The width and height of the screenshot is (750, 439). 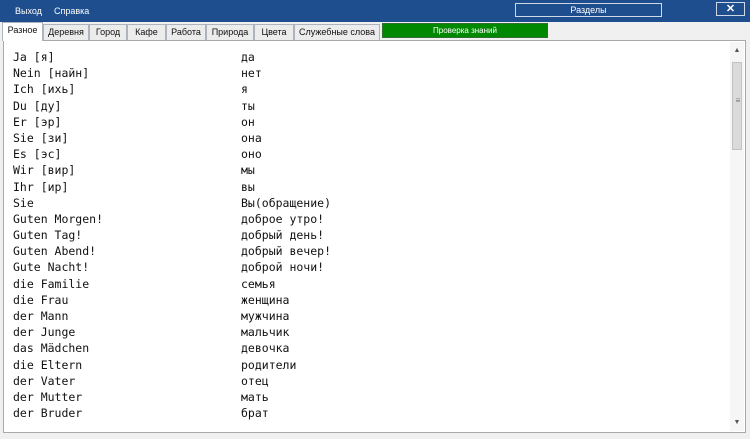 What do you see at coordinates (283, 235) in the screenshot?
I see `russian-translation: добрый день!` at bounding box center [283, 235].